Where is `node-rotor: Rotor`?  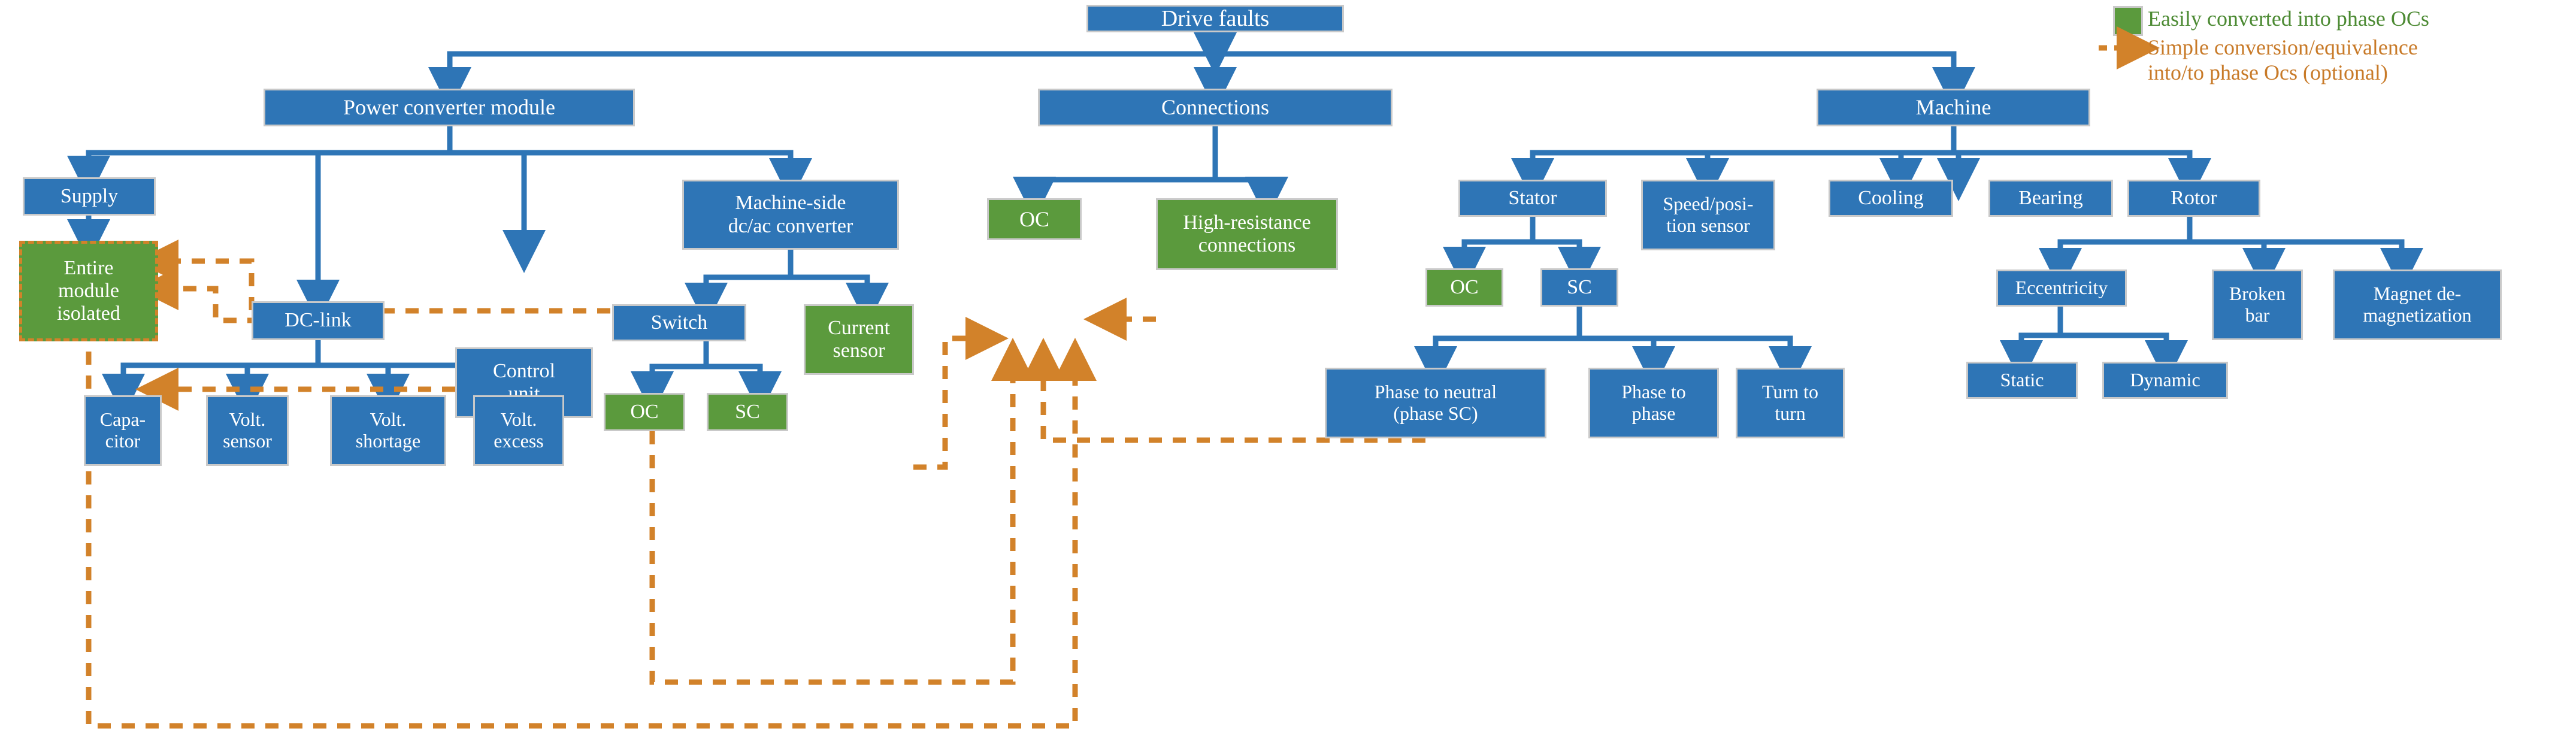
node-rotor: Rotor is located at coordinates (2193, 198).